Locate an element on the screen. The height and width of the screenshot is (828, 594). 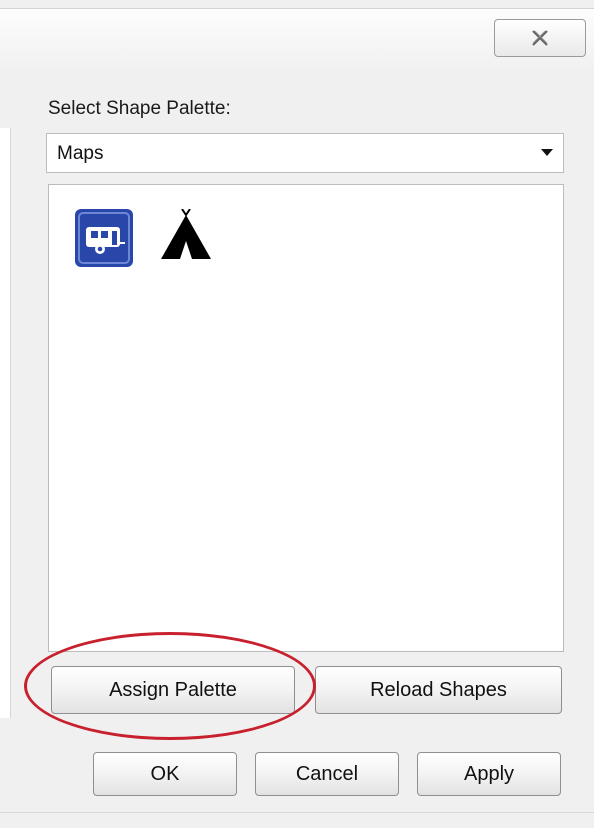
rv-camper-icon is located at coordinates (104, 238).